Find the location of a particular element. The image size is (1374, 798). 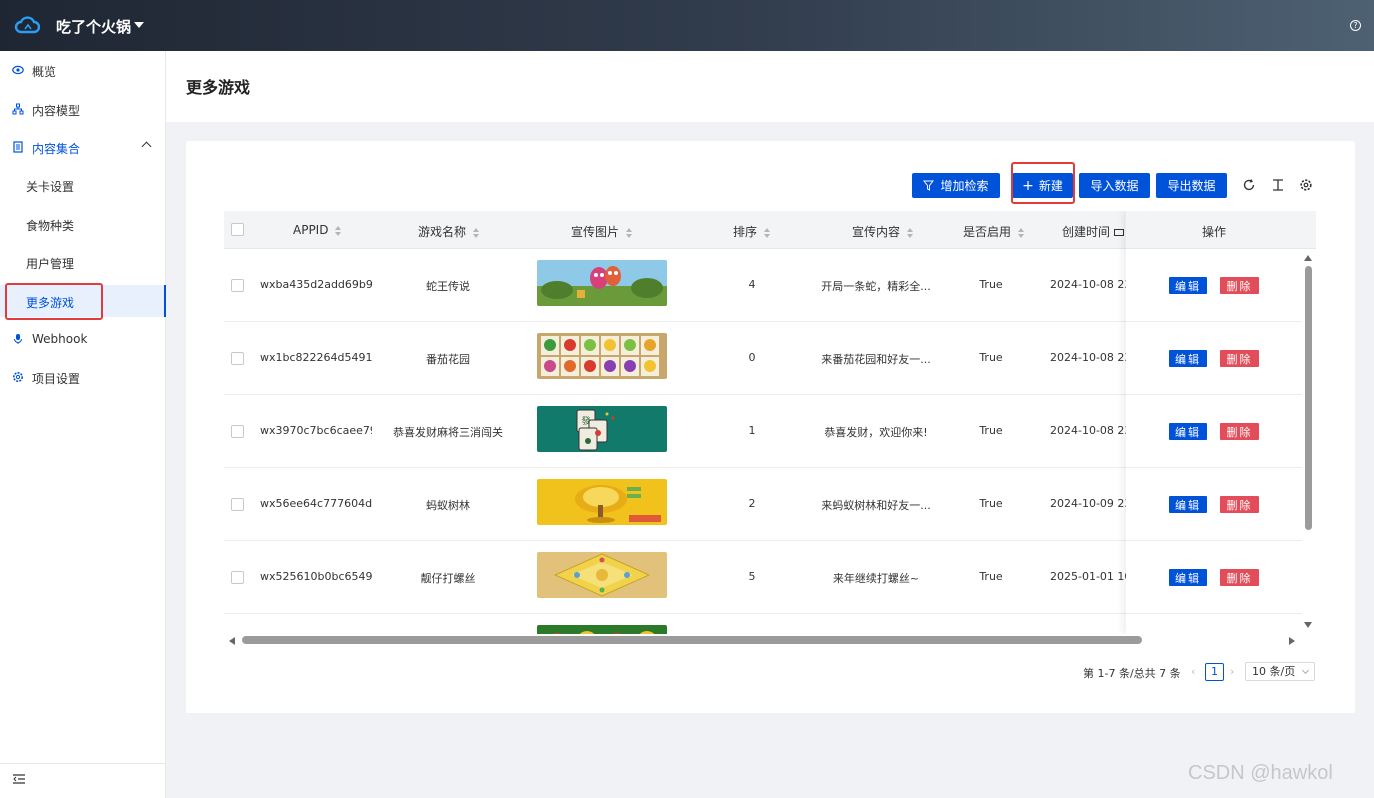

cell-content: 来年继续打螺丝~ is located at coordinates (876, 578).